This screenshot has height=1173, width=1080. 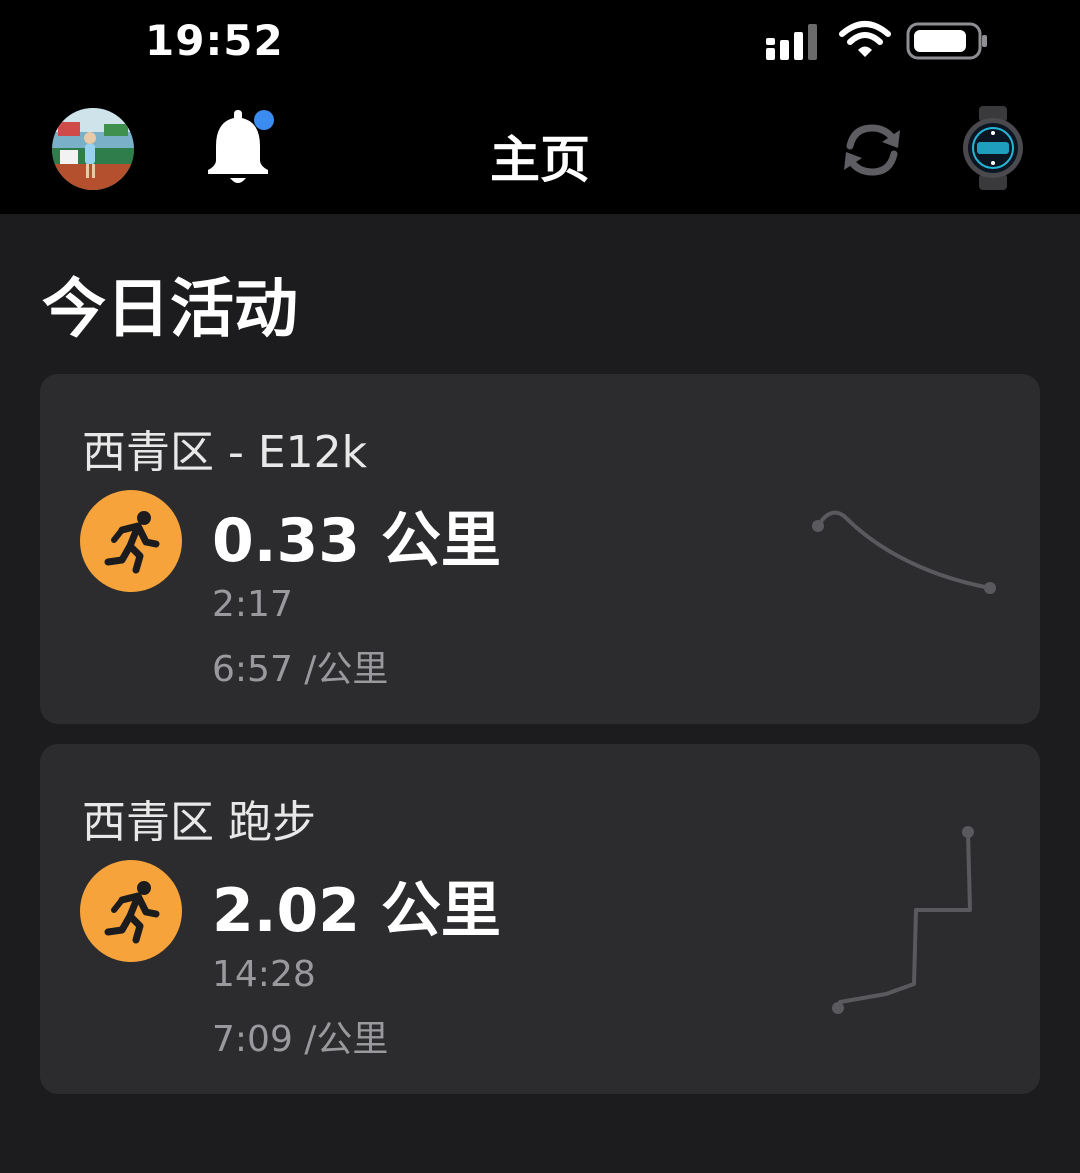 What do you see at coordinates (540, 160) in the screenshot?
I see `page-title: 主页` at bounding box center [540, 160].